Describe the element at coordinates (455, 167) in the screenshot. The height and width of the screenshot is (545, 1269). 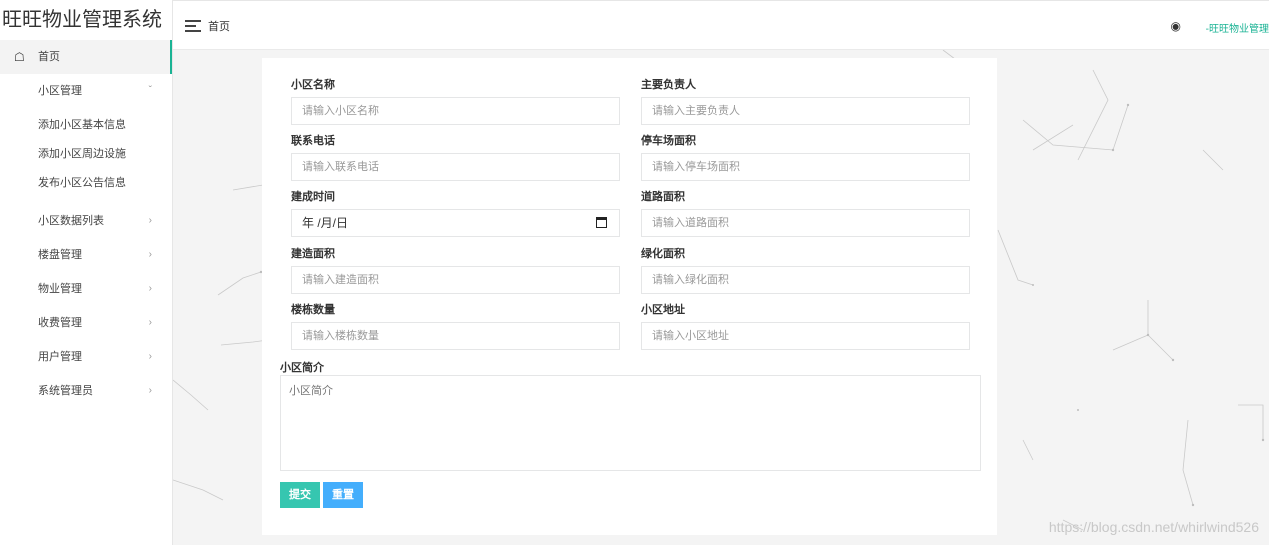
I see `phone-input` at that location.